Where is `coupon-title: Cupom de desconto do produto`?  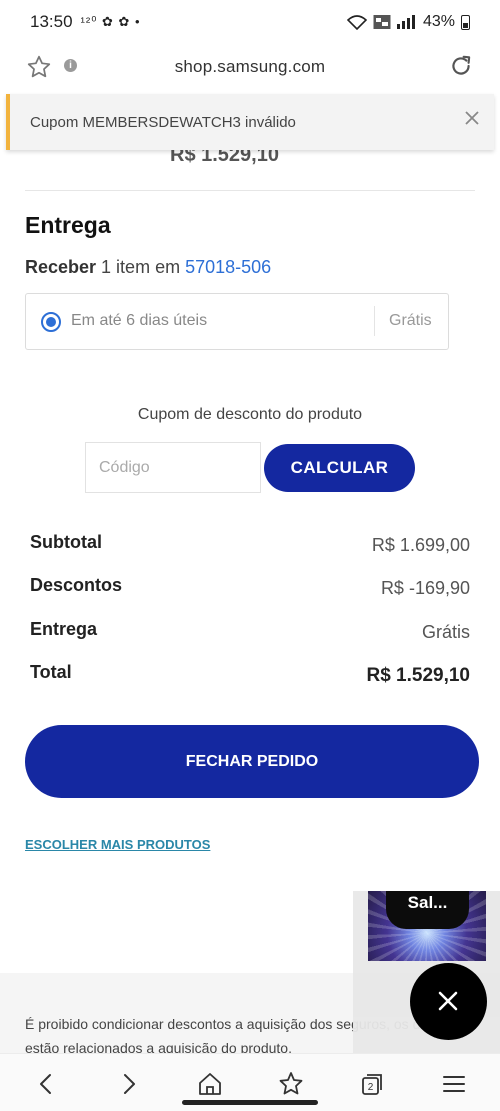
coupon-title: Cupom de desconto do produto is located at coordinates (250, 414).